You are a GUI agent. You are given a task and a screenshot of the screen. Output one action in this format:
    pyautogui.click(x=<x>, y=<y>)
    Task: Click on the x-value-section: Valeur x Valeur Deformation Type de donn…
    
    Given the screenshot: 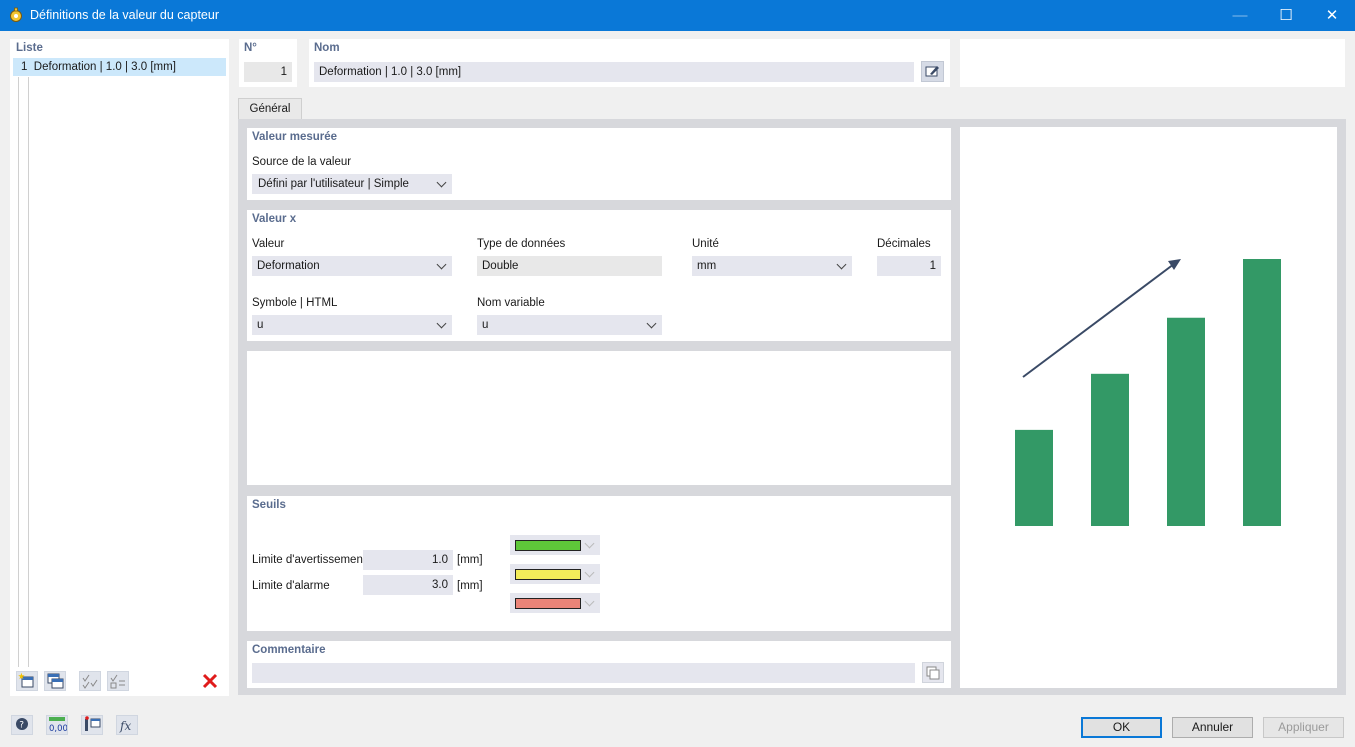 What is the action you would take?
    pyautogui.click(x=599, y=275)
    